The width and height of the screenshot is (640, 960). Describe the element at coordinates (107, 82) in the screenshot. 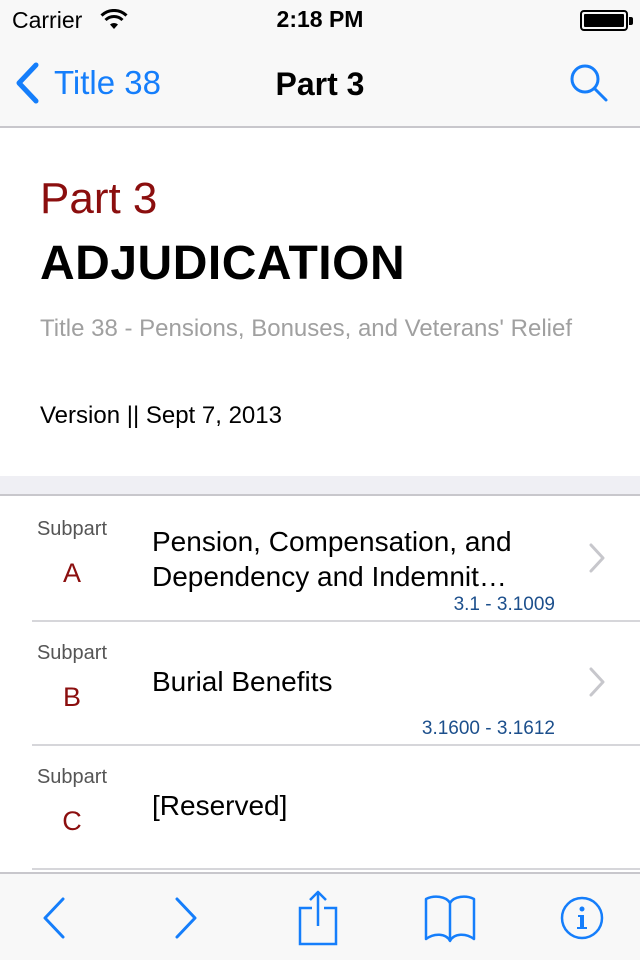

I see `back-button-label: Title 38` at that location.